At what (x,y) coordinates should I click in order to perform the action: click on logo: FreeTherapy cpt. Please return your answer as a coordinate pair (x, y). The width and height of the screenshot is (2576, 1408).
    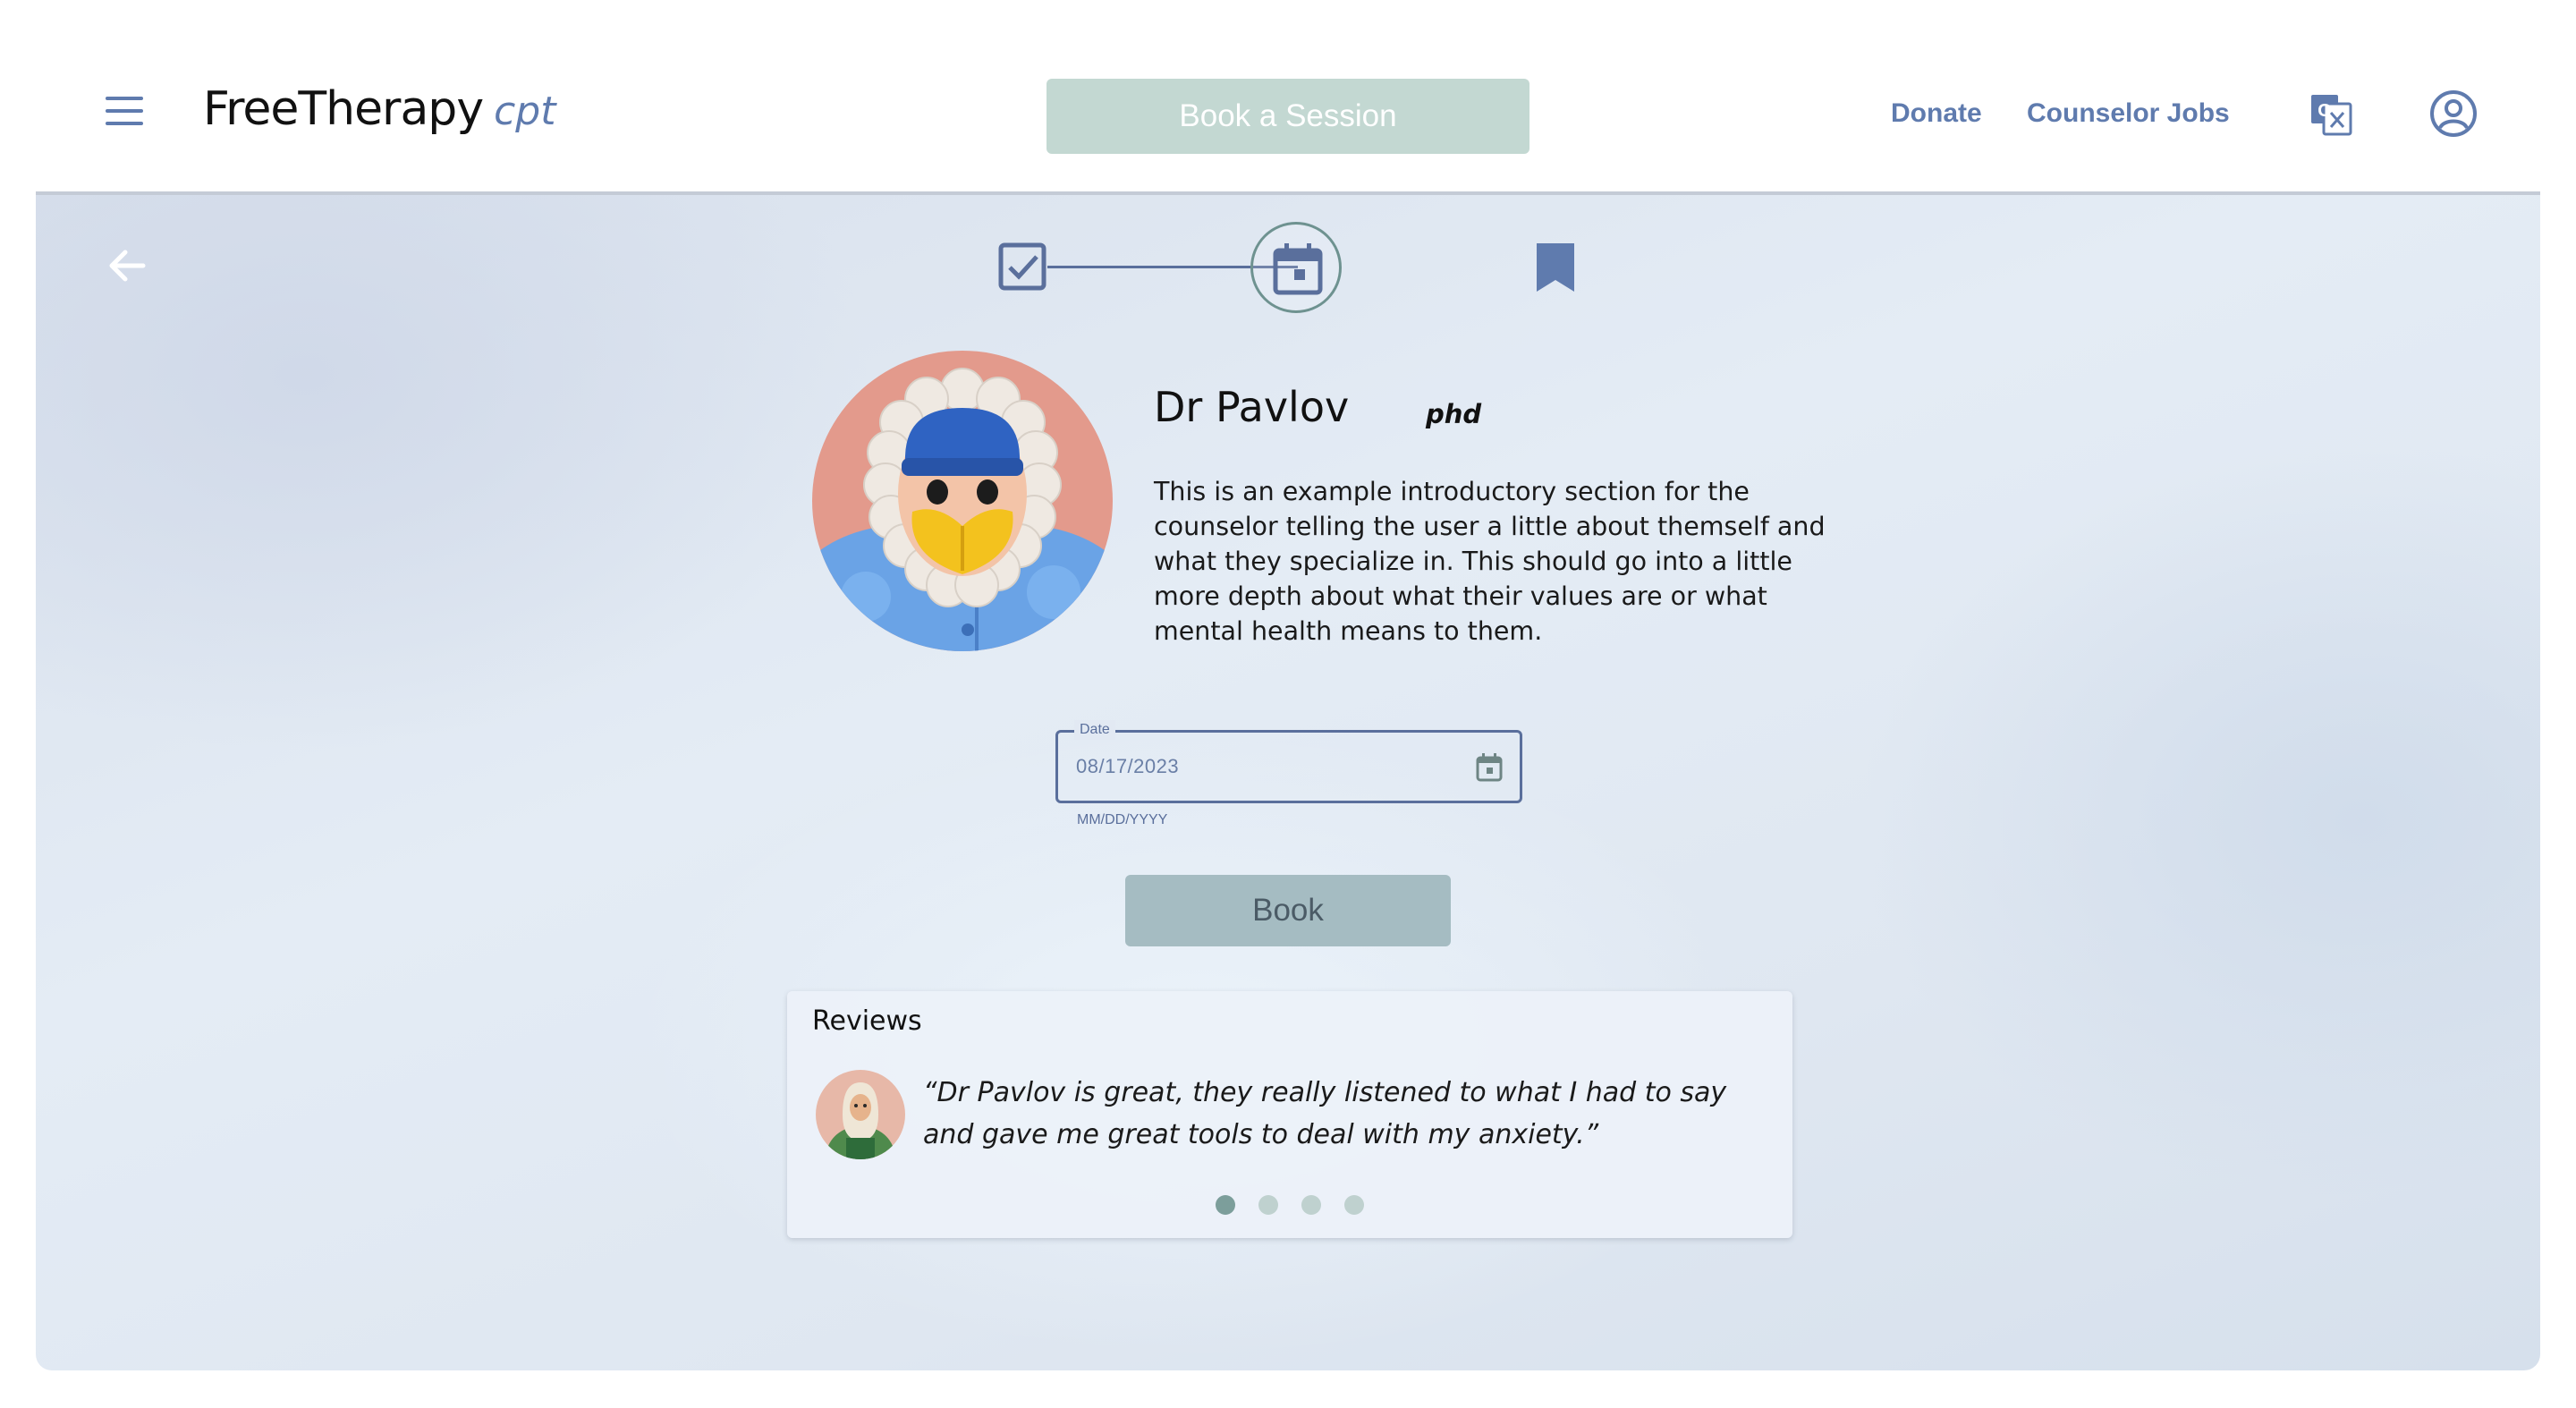
    Looking at the image, I should click on (379, 113).